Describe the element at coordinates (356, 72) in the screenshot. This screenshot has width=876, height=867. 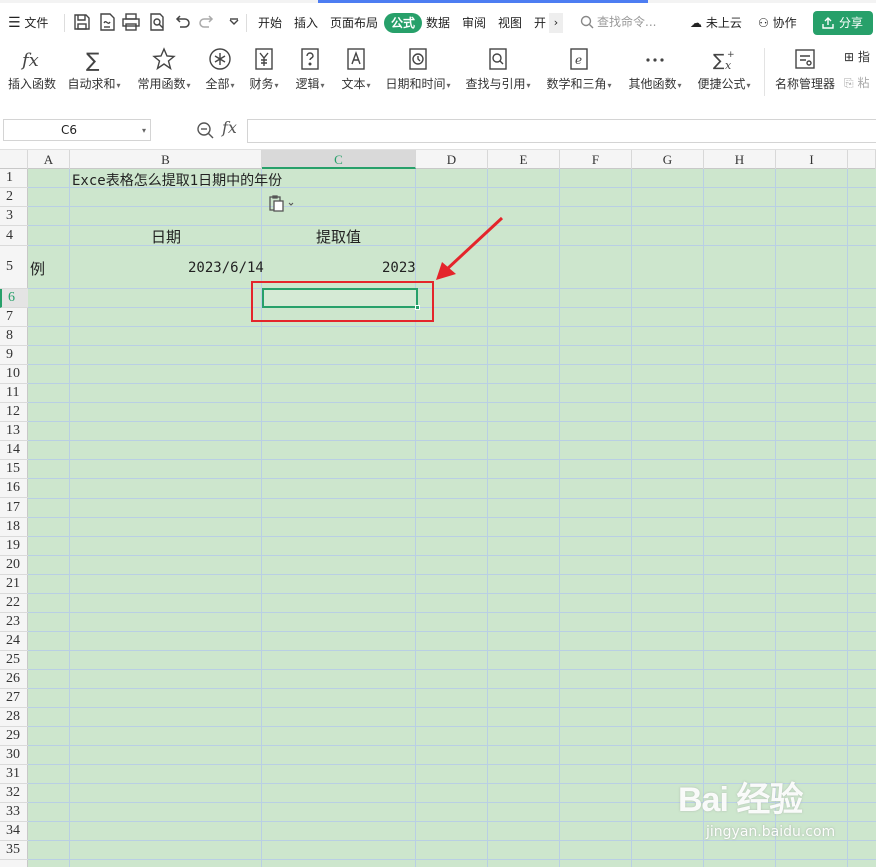
I see `text-functions-button: 文本▾` at that location.